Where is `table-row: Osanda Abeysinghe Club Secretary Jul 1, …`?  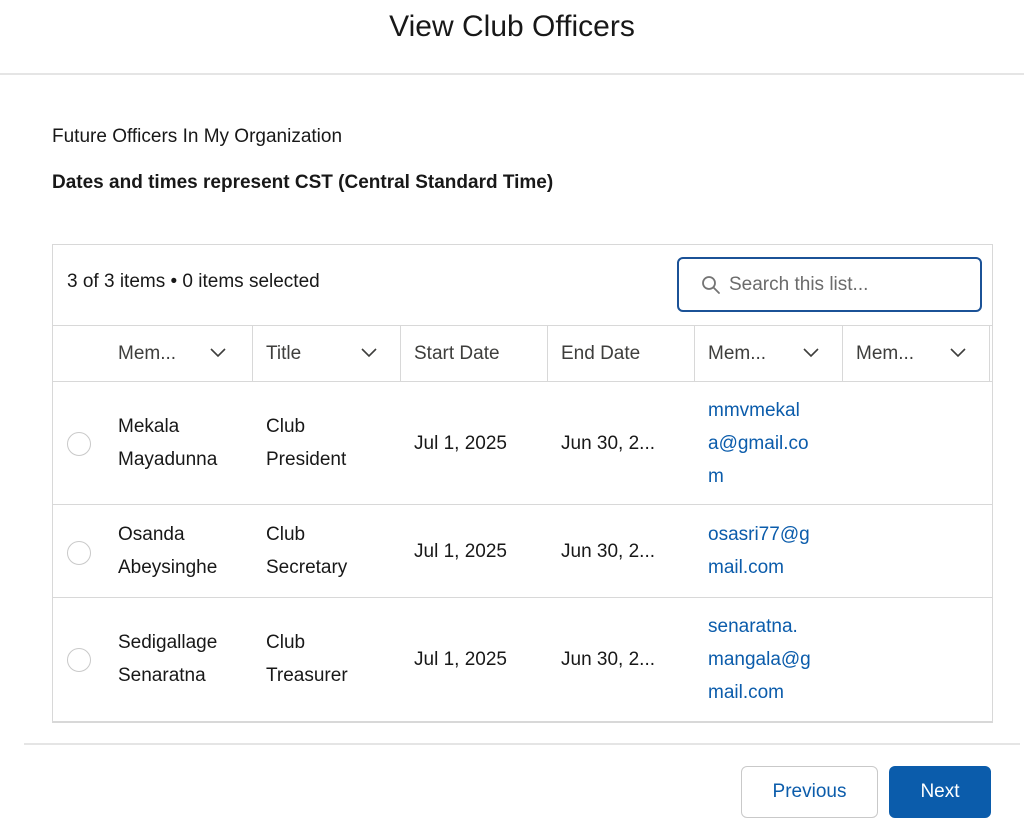
table-row: Osanda Abeysinghe Club Secretary Jul 1, … is located at coordinates (522, 551).